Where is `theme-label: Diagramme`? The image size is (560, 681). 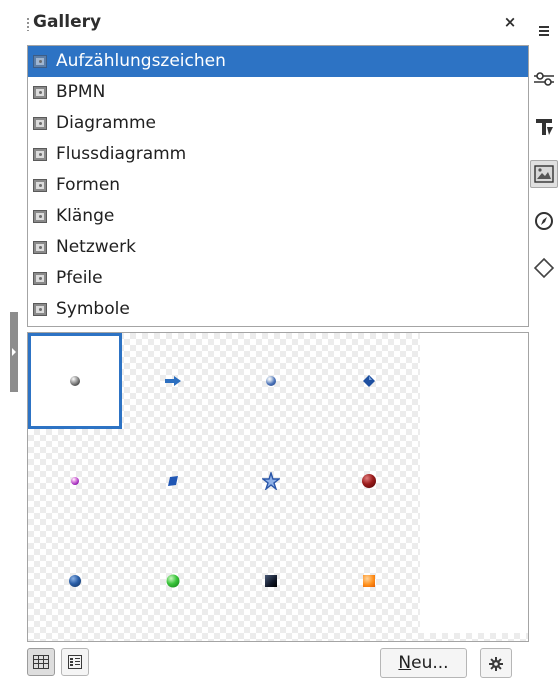 theme-label: Diagramme is located at coordinates (106, 123).